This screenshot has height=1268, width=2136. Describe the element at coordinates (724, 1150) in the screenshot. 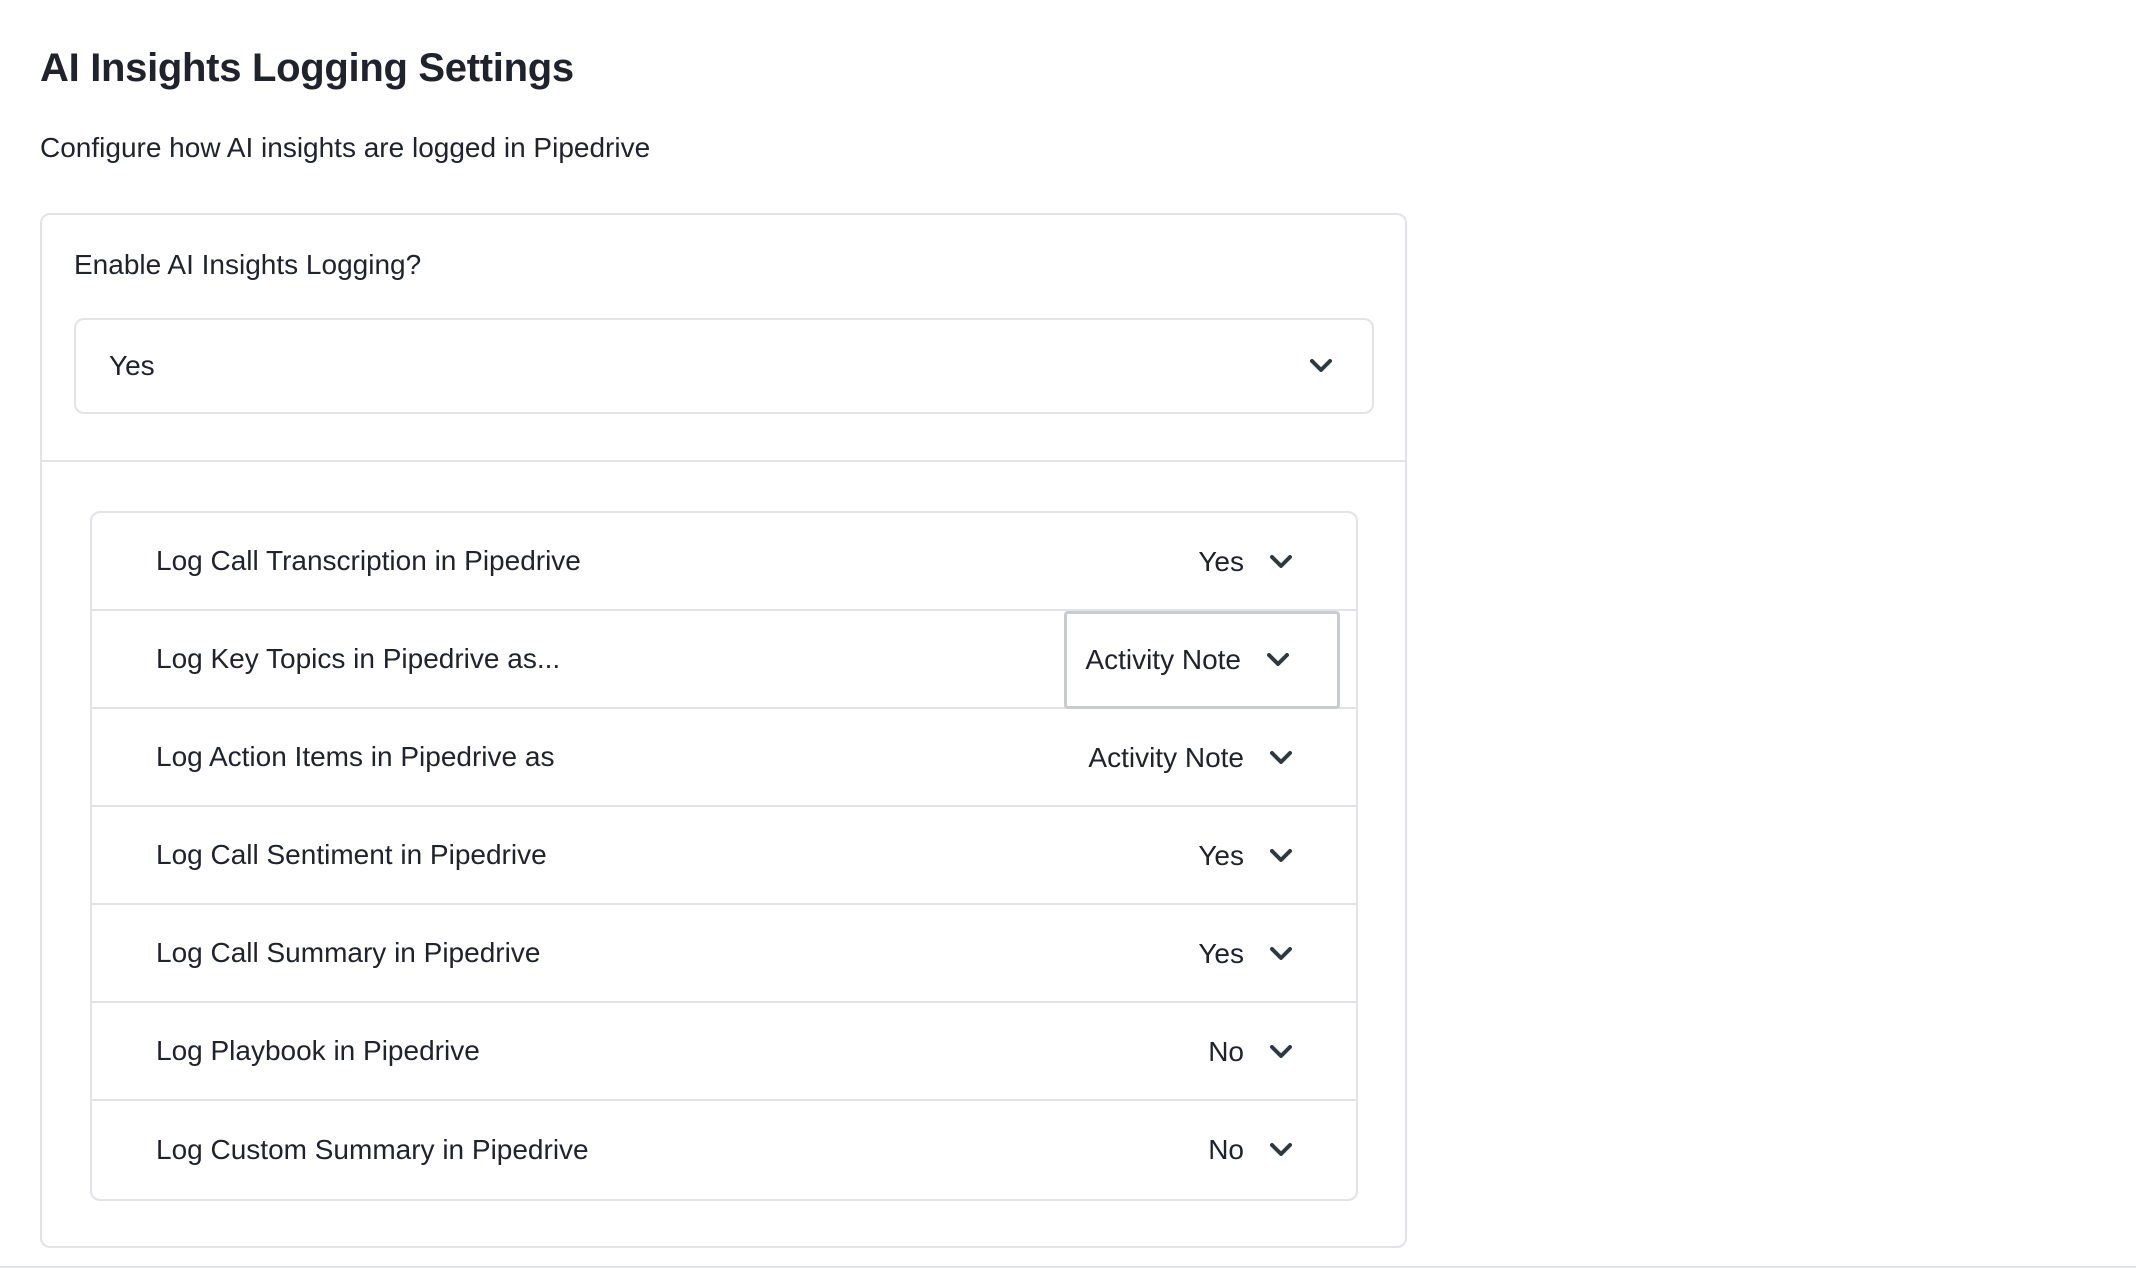

I see `option-row-custom-summary: Log Custom Summary in Pipedrive No` at that location.